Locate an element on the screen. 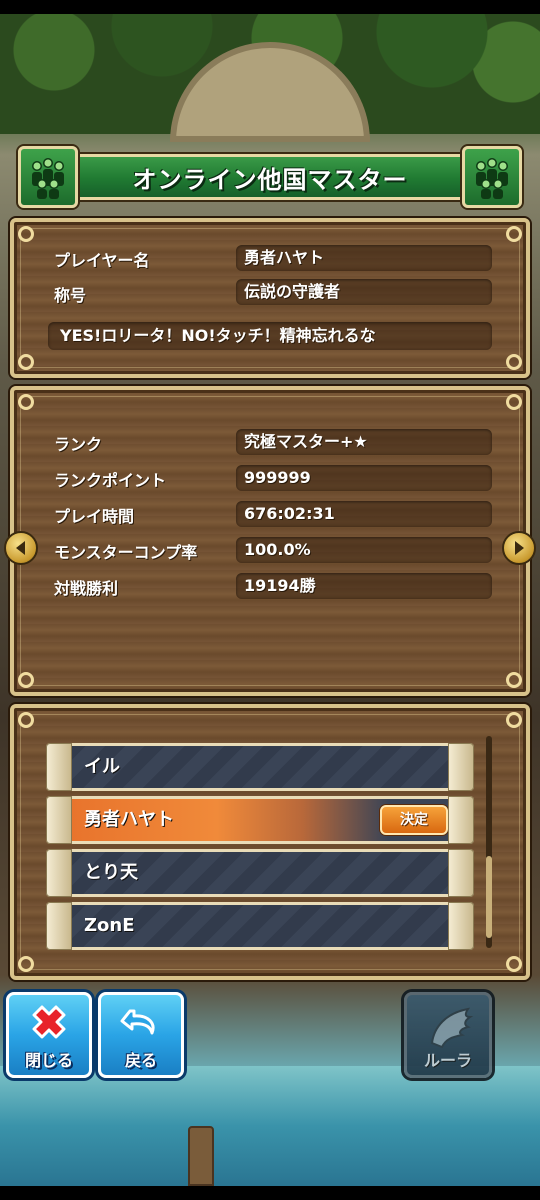 The image size is (540, 1200). back-button: 戻る is located at coordinates (141, 1035).